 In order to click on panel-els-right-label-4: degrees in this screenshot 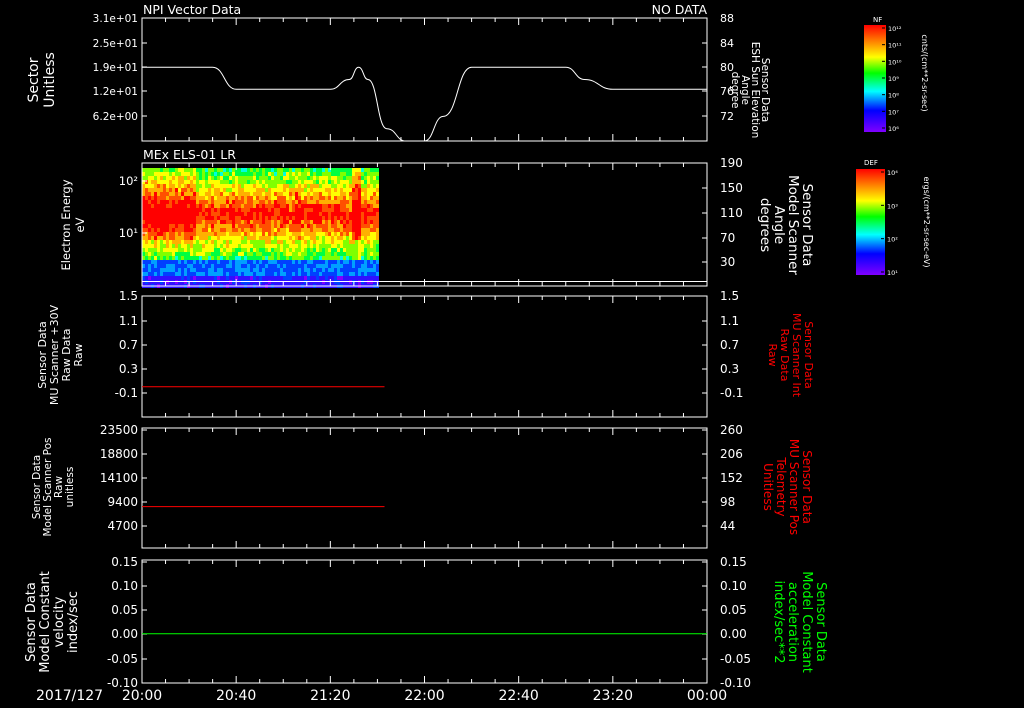, I will do `click(765, 225)`.